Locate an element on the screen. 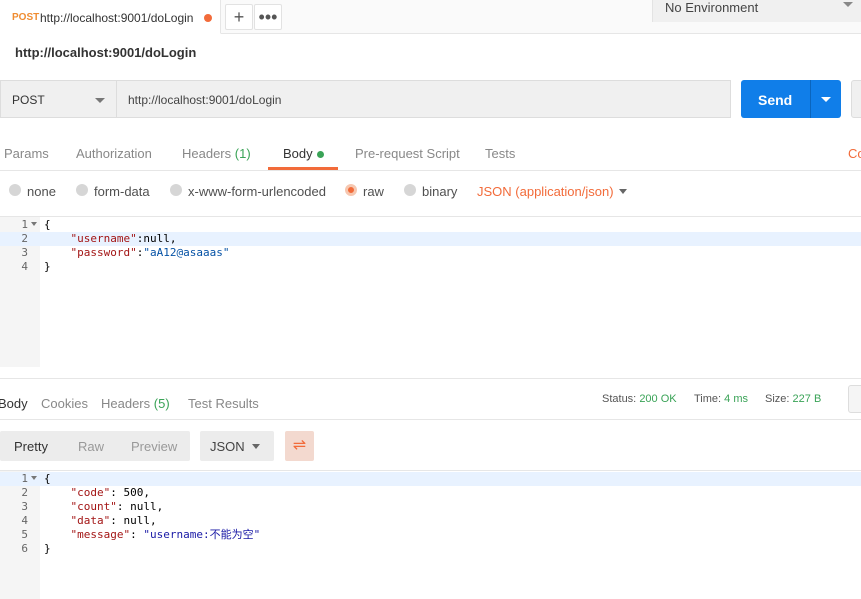 This screenshot has width=861, height=599. request-tab: POST http://localhost:9001/doLogin is located at coordinates (110, 17).